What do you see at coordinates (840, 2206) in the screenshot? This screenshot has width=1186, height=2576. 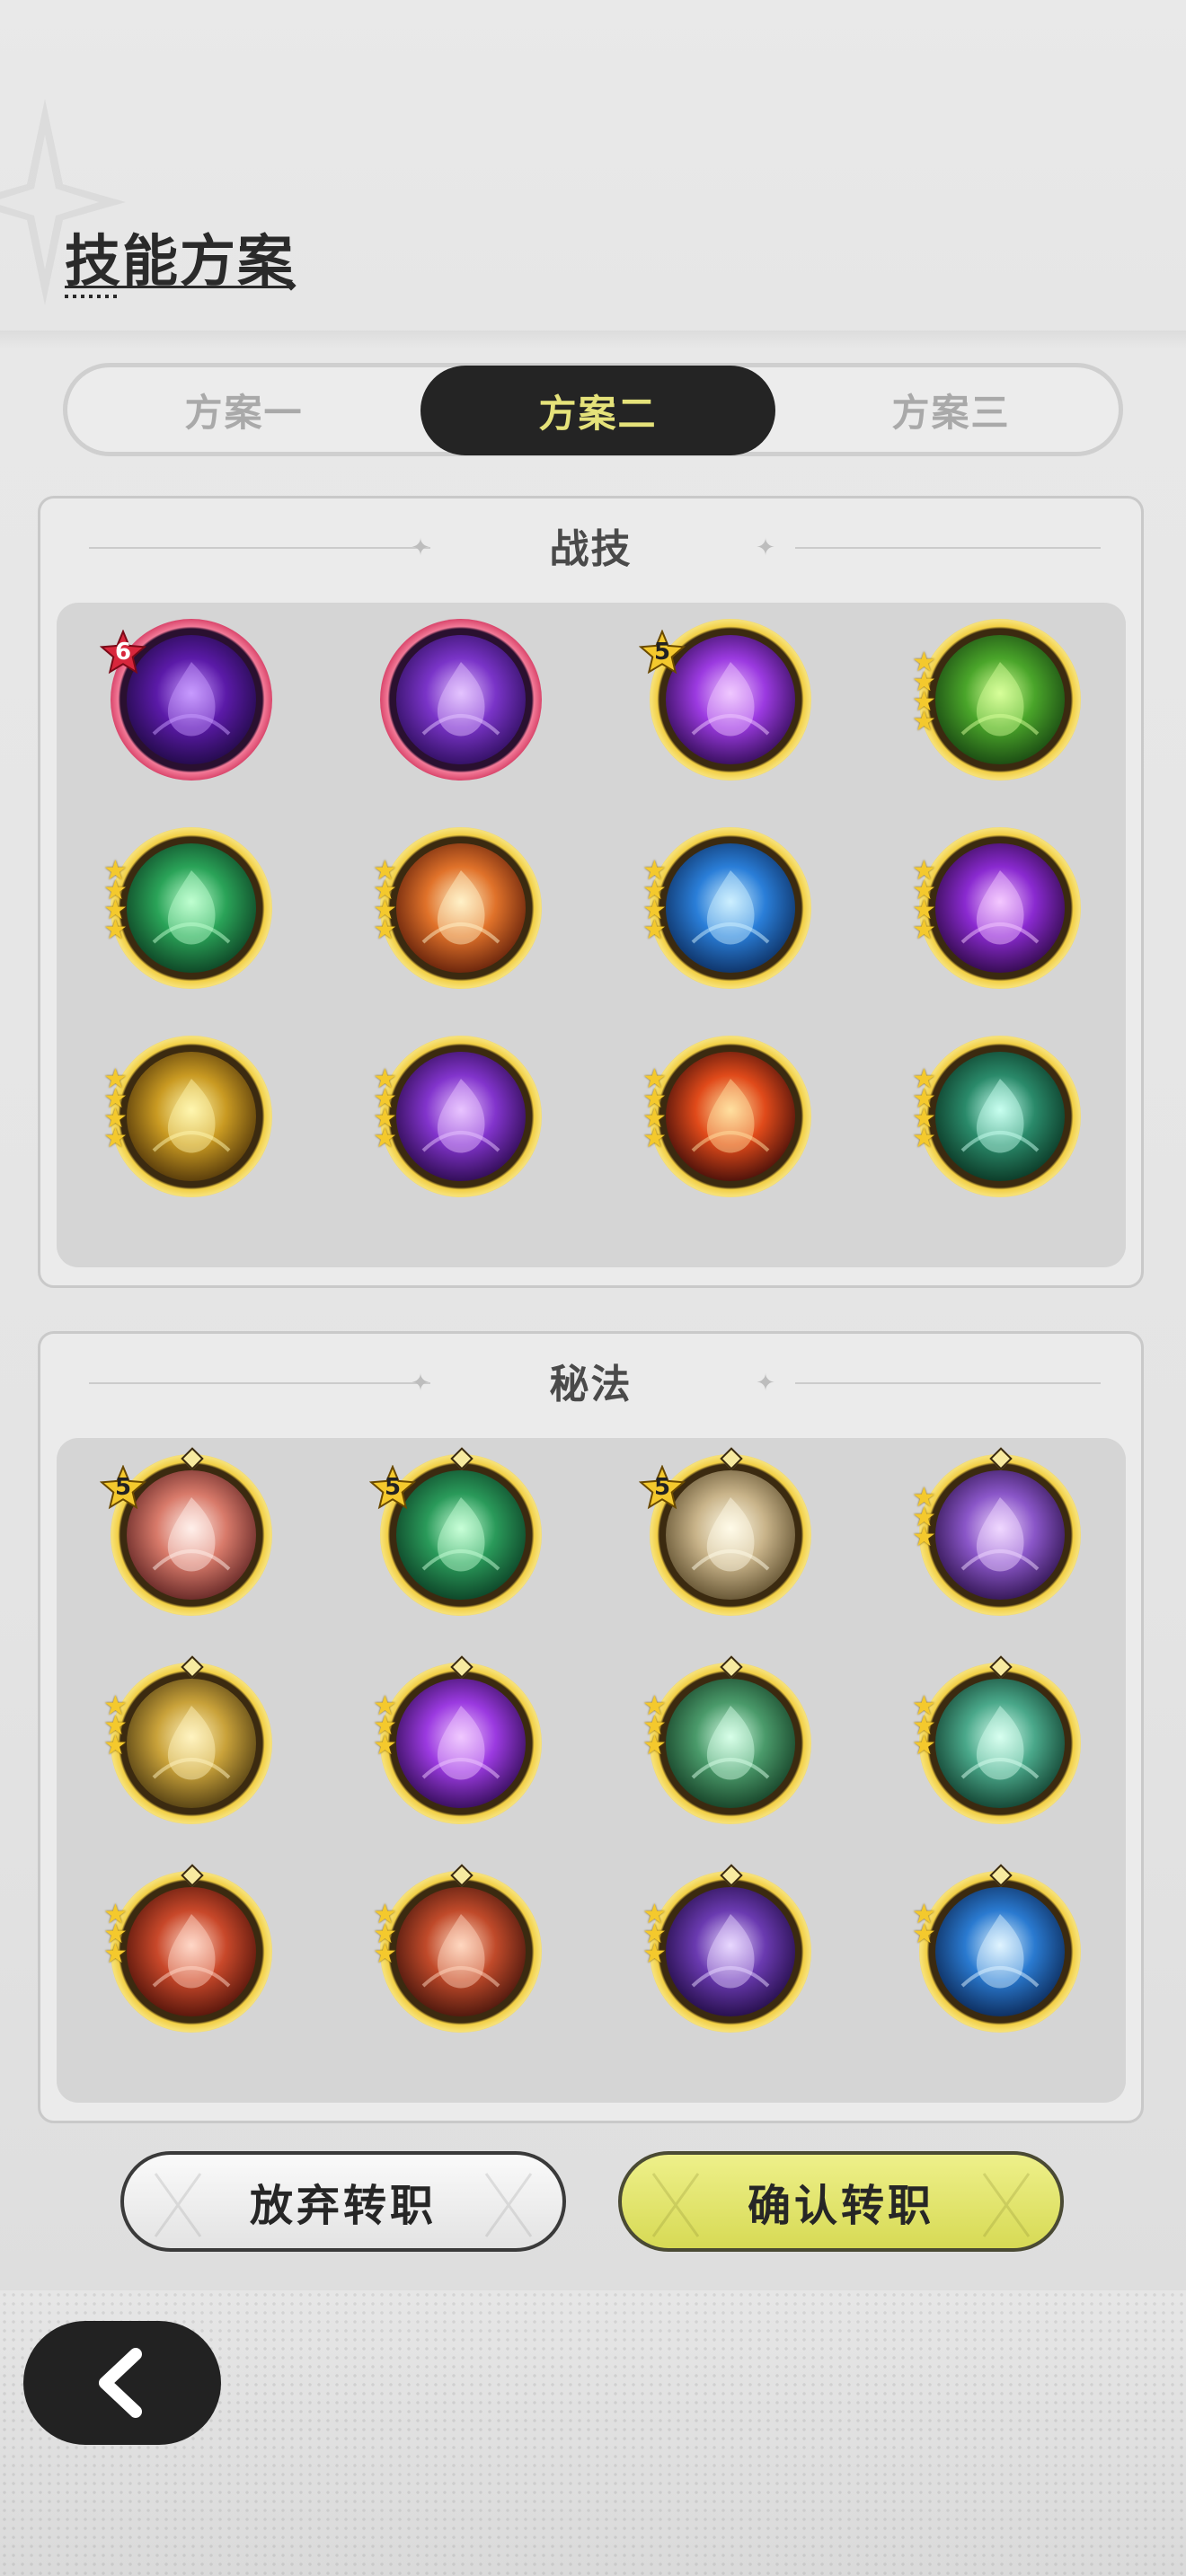 I see `confirm-label: 确认转职` at bounding box center [840, 2206].